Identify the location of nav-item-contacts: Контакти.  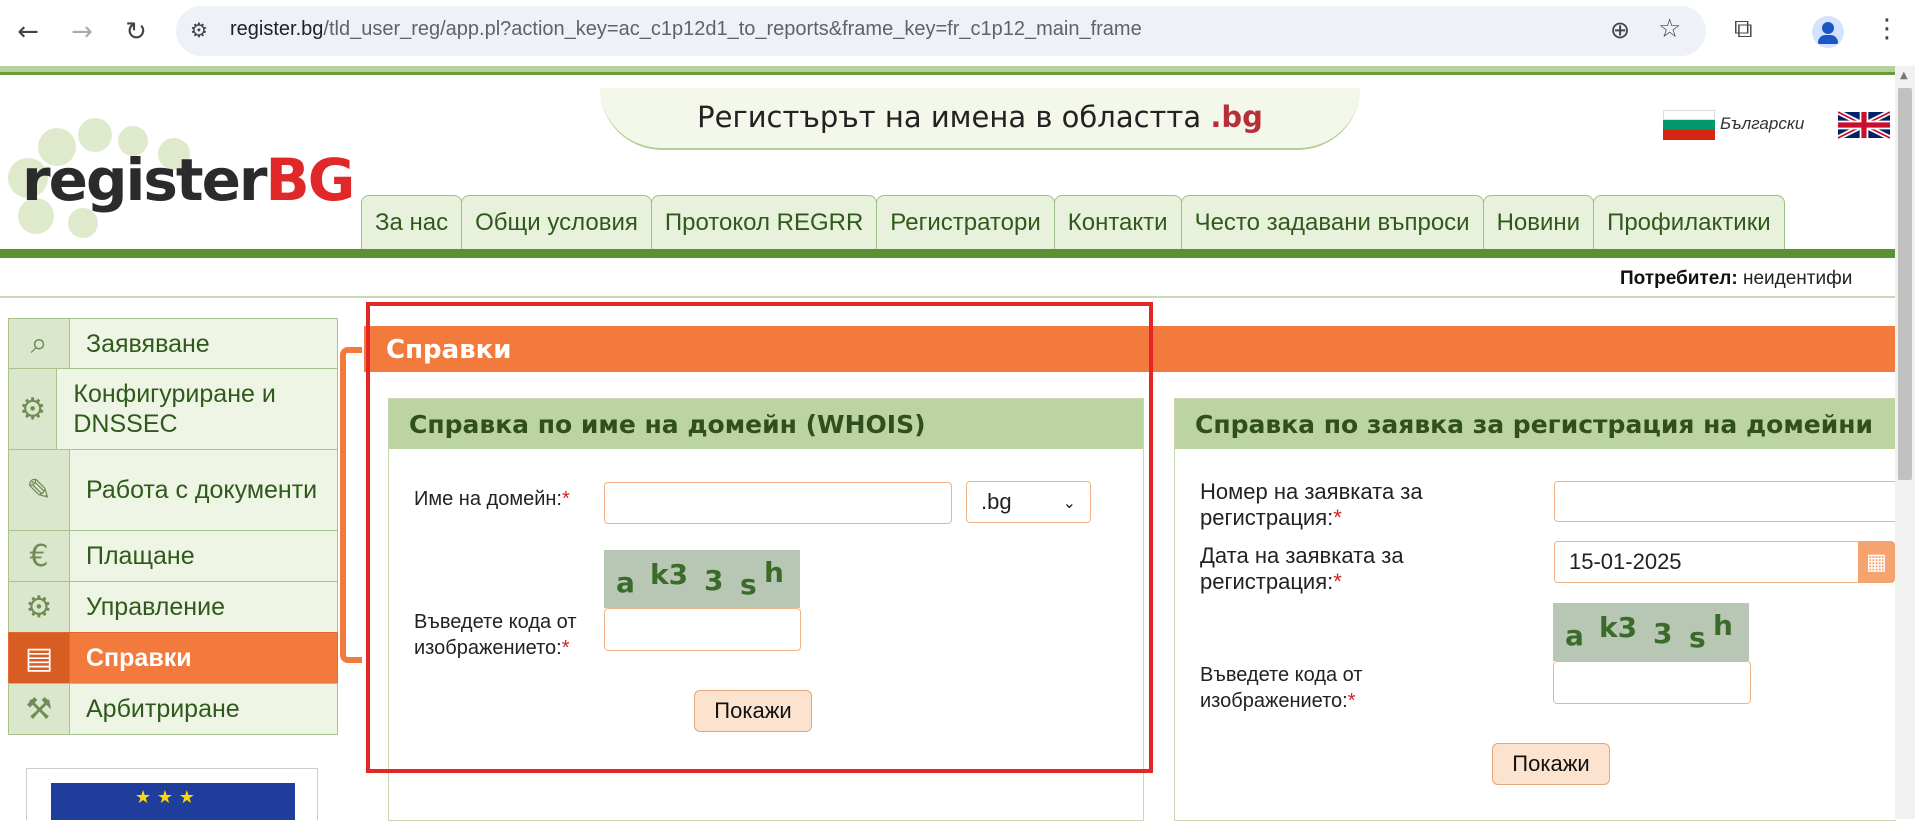
(1117, 222).